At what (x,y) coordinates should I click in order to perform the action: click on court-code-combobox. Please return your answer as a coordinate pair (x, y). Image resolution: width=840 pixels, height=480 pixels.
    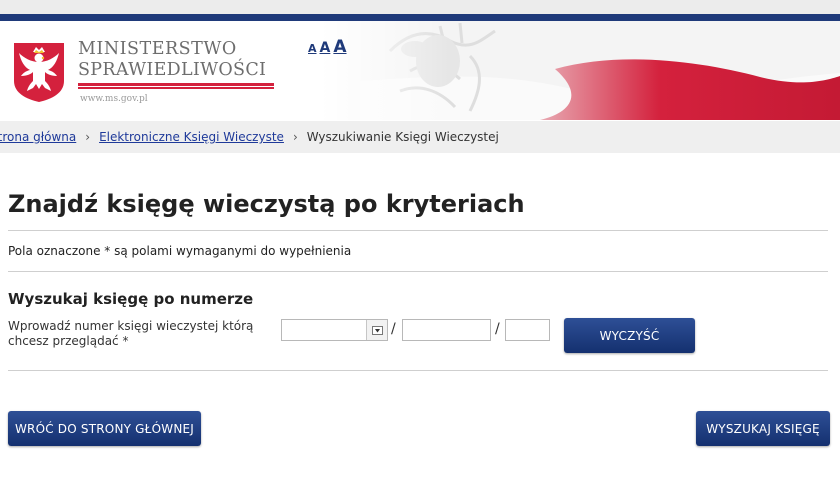
    Looking at the image, I should click on (334, 330).